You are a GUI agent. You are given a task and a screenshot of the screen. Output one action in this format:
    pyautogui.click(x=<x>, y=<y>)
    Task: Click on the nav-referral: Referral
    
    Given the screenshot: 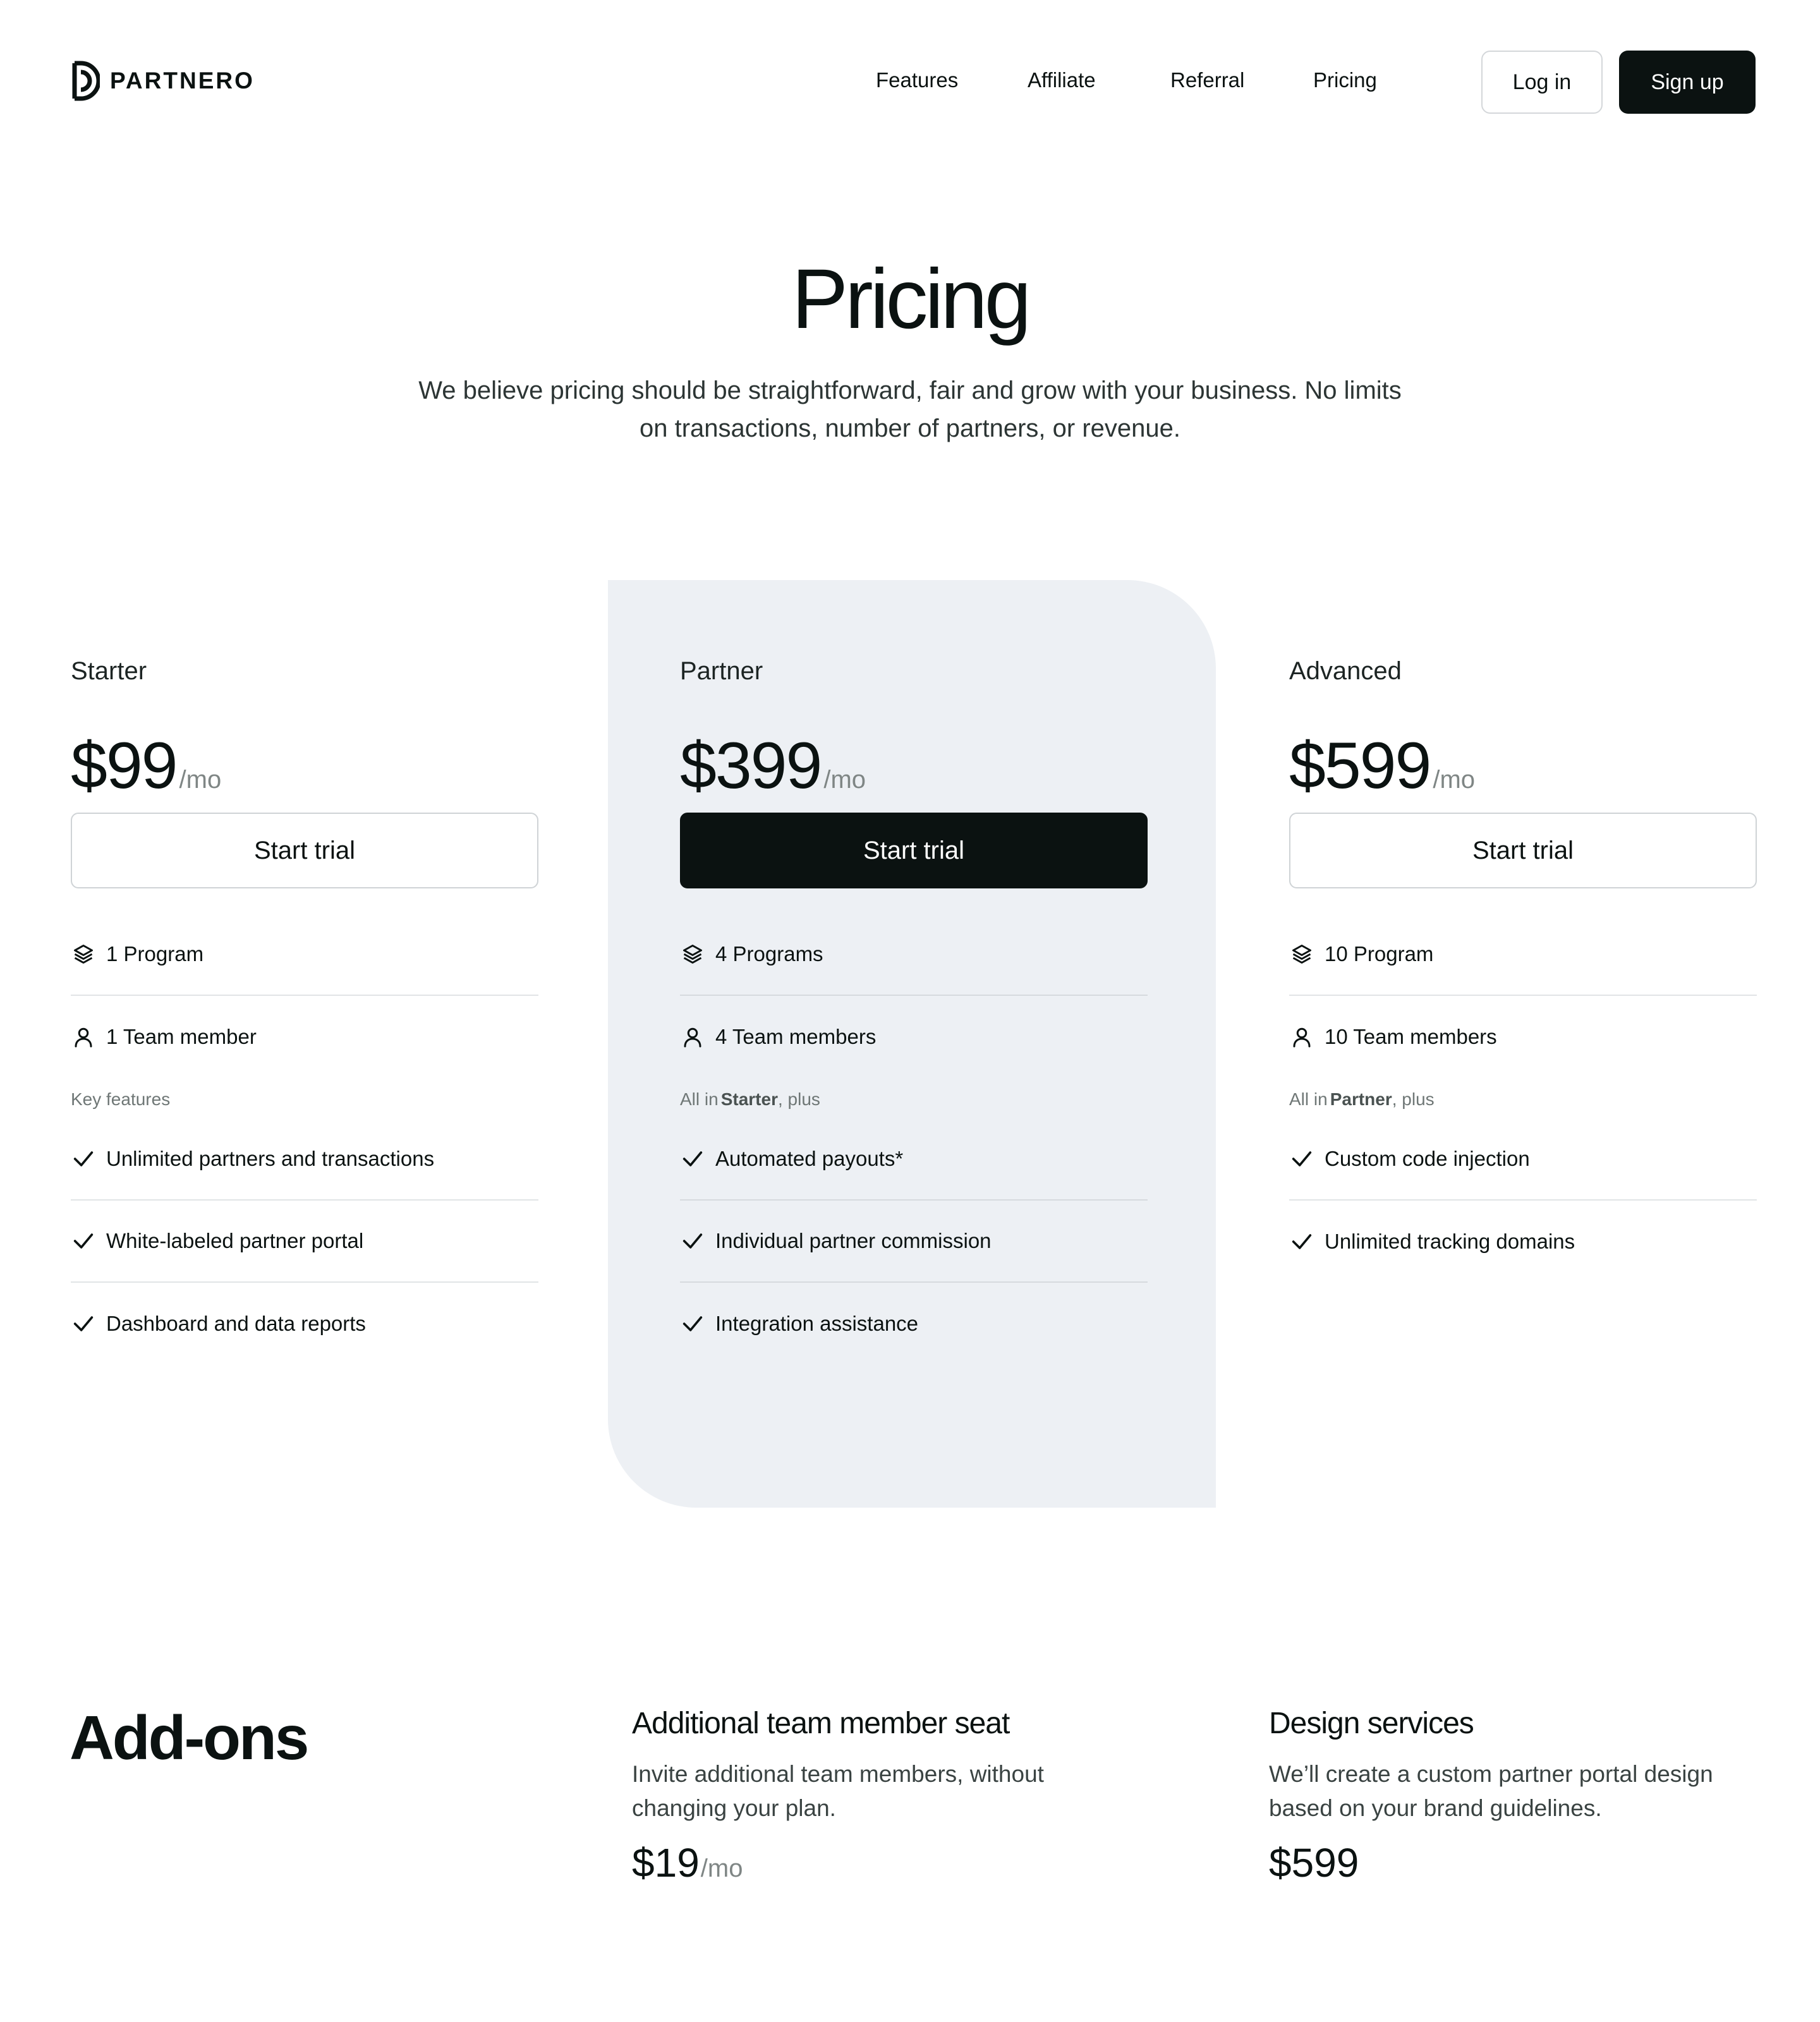 What is the action you would take?
    pyautogui.click(x=1207, y=80)
    